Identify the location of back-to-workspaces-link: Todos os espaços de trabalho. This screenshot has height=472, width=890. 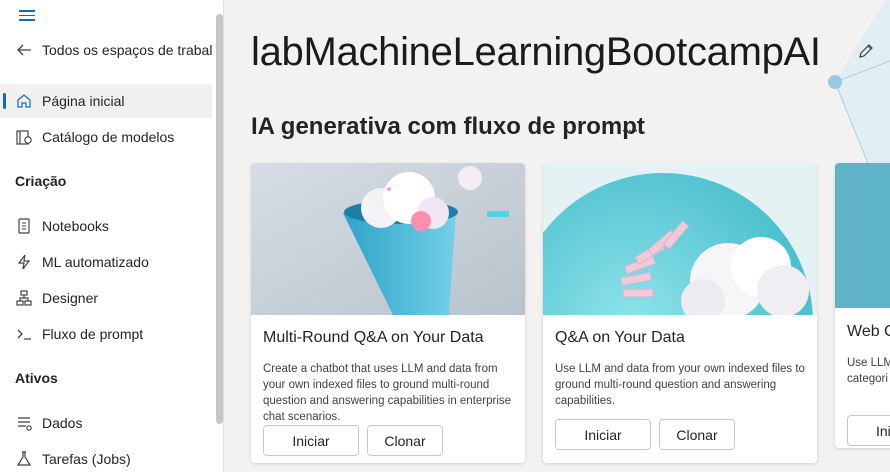
(106, 50).